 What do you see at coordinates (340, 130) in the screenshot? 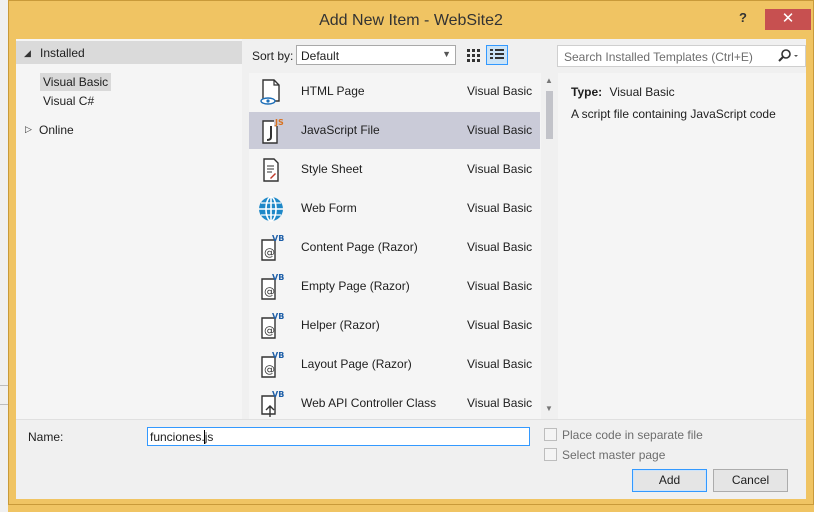
I see `template-name: JavaScript File` at bounding box center [340, 130].